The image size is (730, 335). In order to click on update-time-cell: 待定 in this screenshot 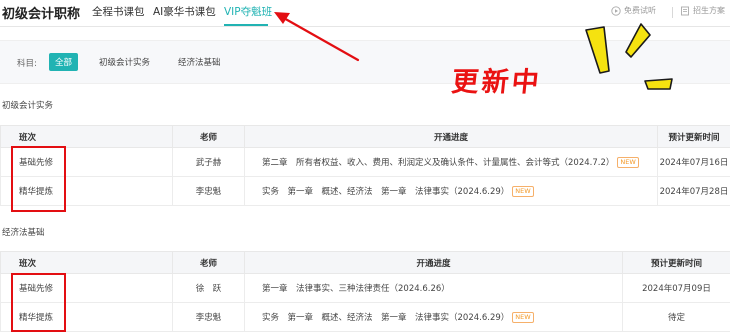, I will do `click(676, 317)`.